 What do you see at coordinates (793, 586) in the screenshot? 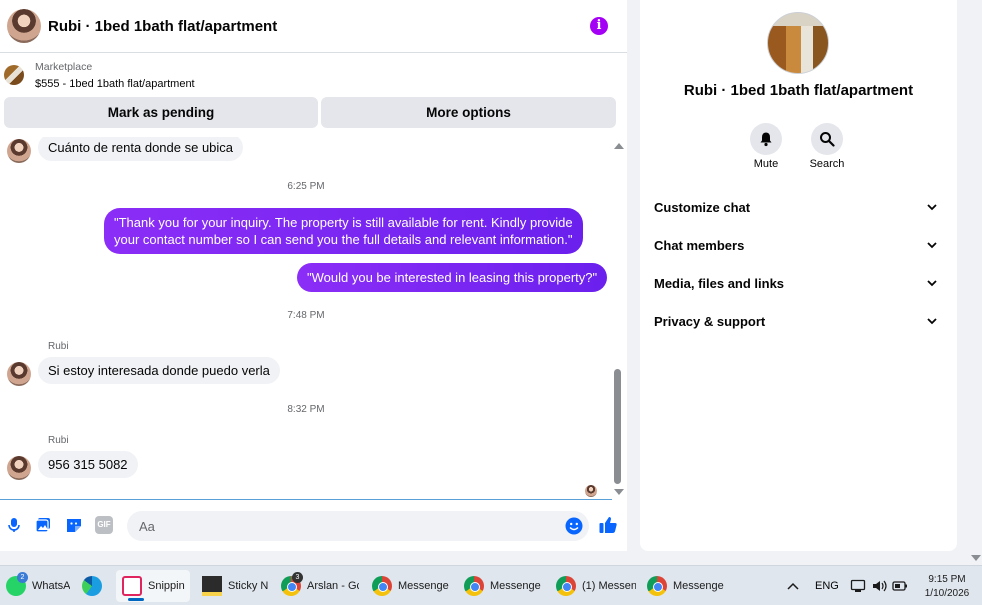
I see `chevron-up-icon` at bounding box center [793, 586].